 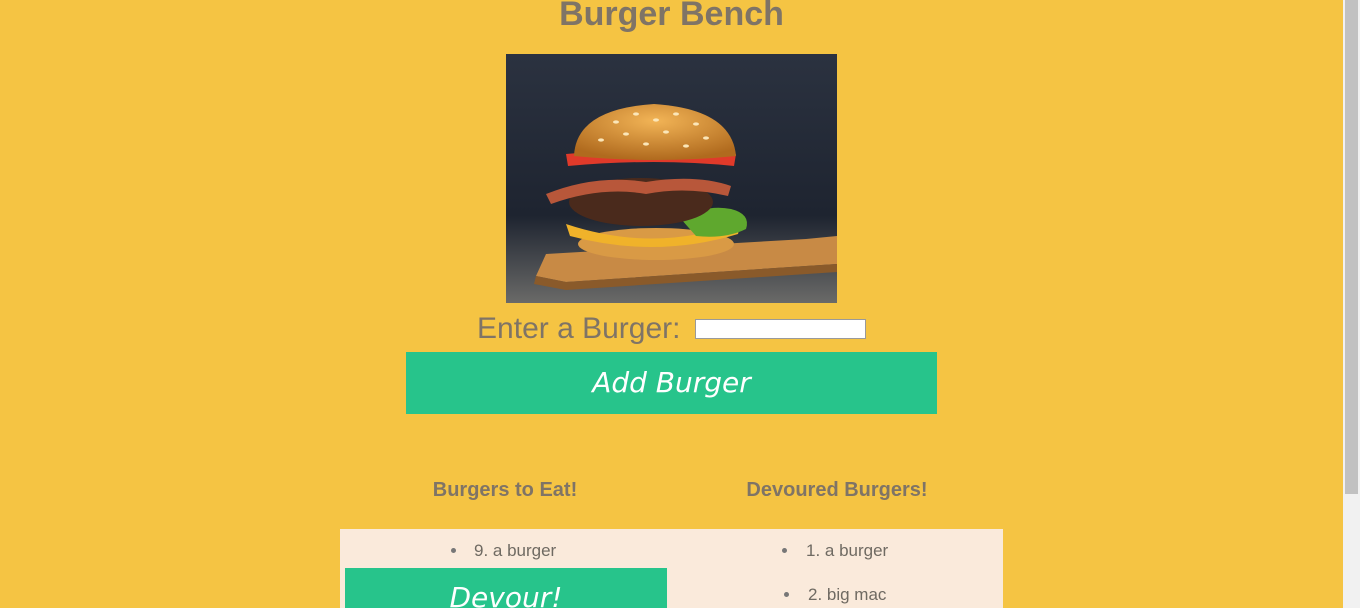 I want to click on to-eat-column: 9. a burger Devour!, so click(x=505, y=568).